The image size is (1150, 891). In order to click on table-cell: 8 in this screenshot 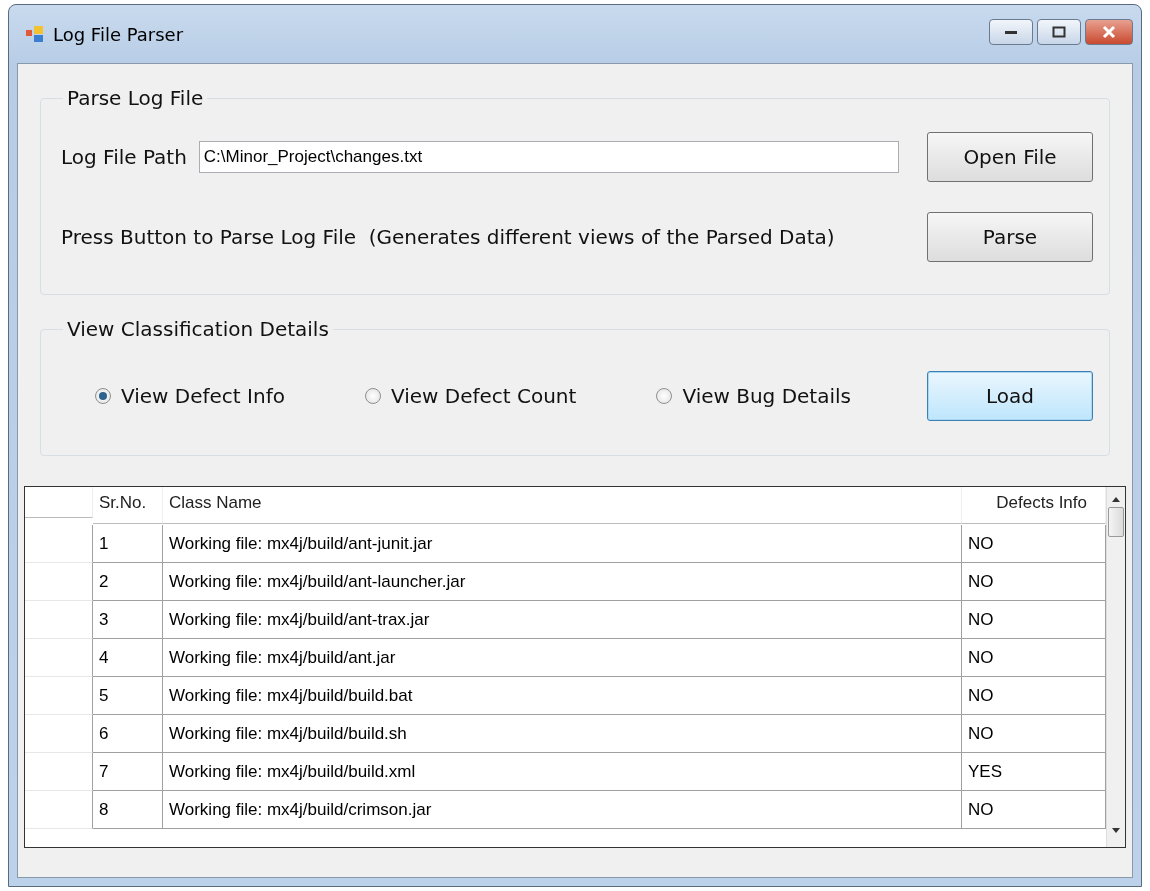, I will do `click(128, 810)`.